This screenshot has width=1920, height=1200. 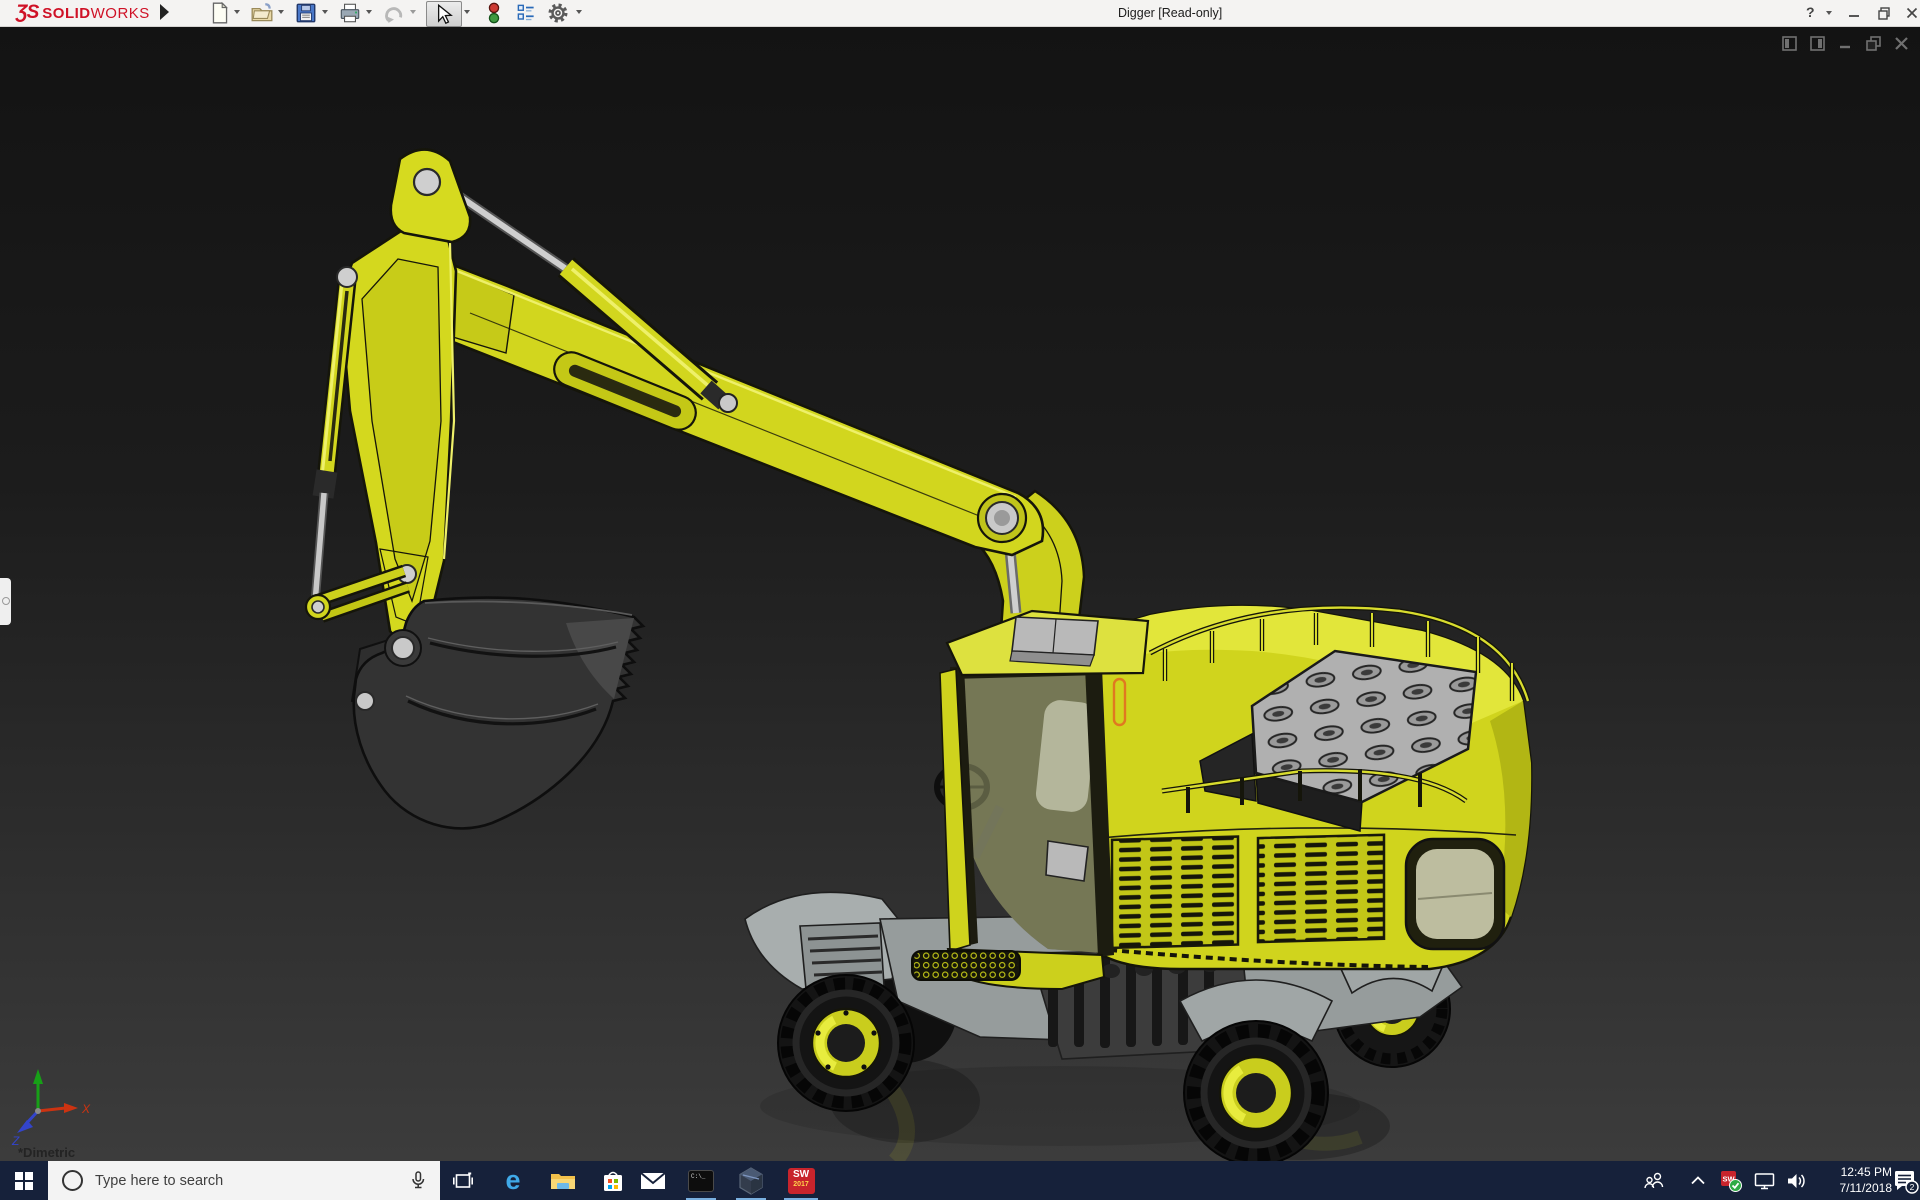 What do you see at coordinates (1901, 43) in the screenshot?
I see `doc-close-icon` at bounding box center [1901, 43].